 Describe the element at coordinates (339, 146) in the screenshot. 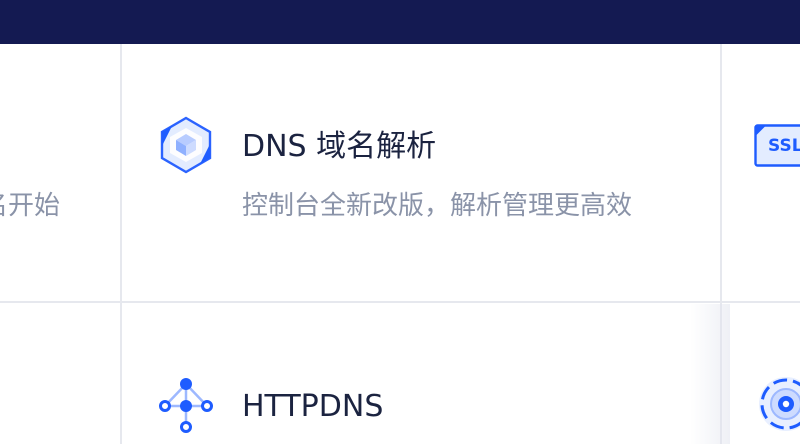

I see `card-title: DNS 域名解析` at that location.